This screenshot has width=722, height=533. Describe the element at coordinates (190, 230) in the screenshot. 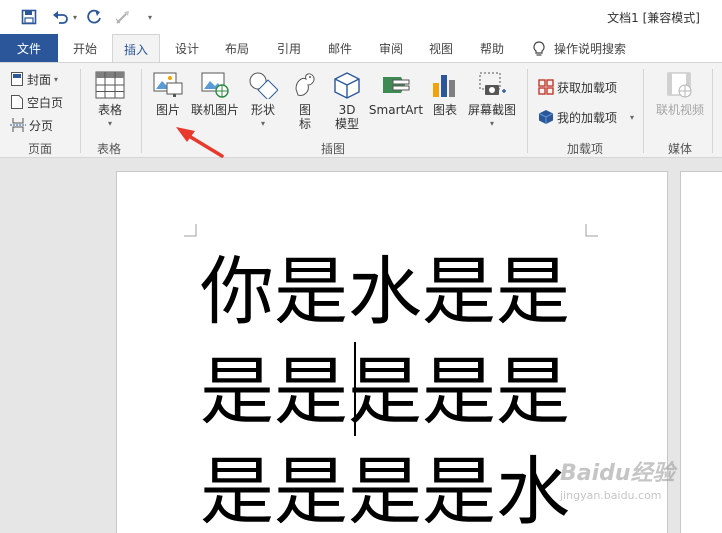

I see `margin-corner-top-left` at that location.